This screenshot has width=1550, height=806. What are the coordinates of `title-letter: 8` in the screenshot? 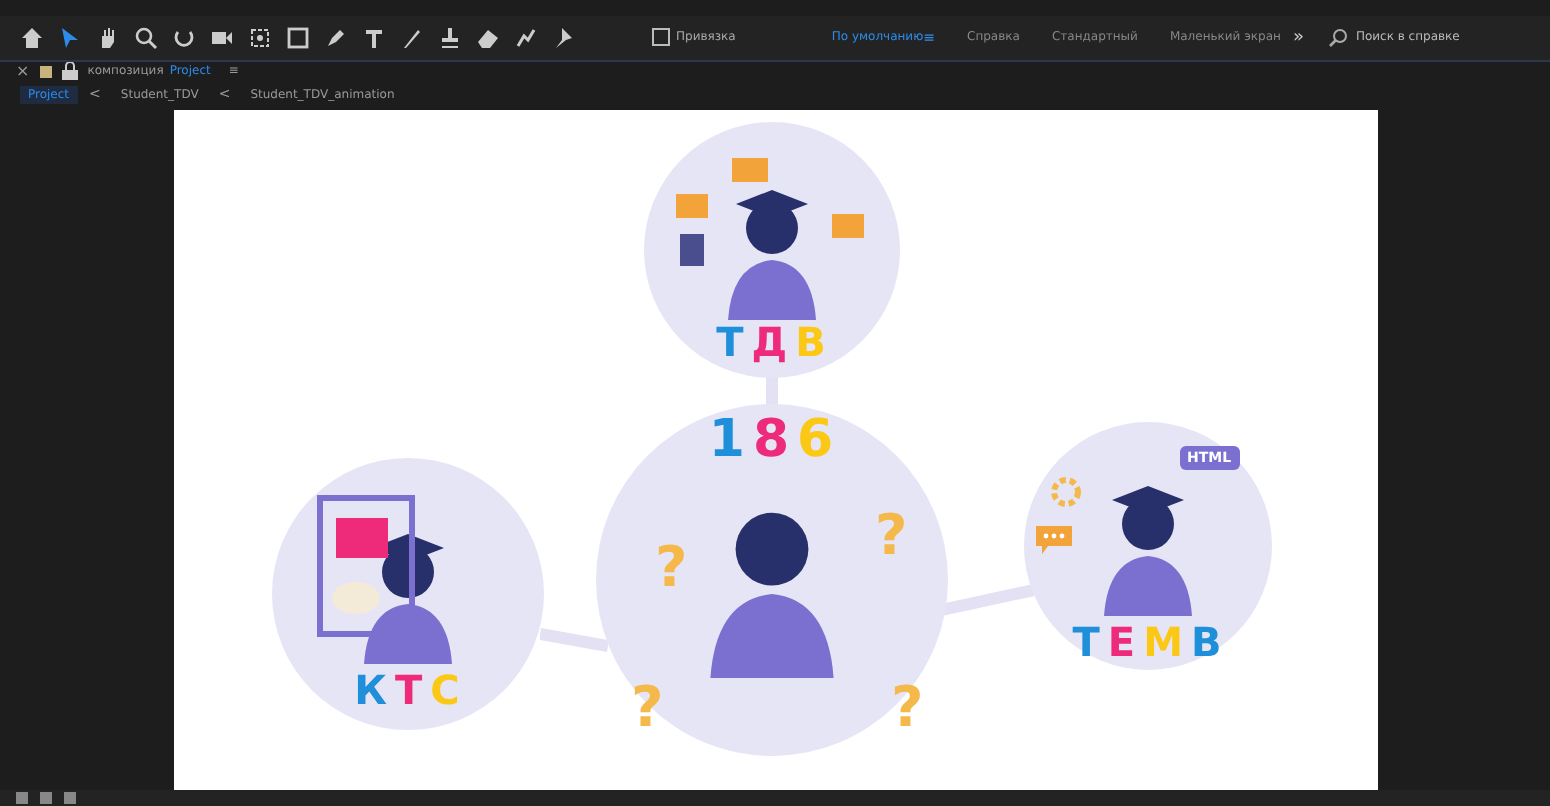 It's located at (771, 440).